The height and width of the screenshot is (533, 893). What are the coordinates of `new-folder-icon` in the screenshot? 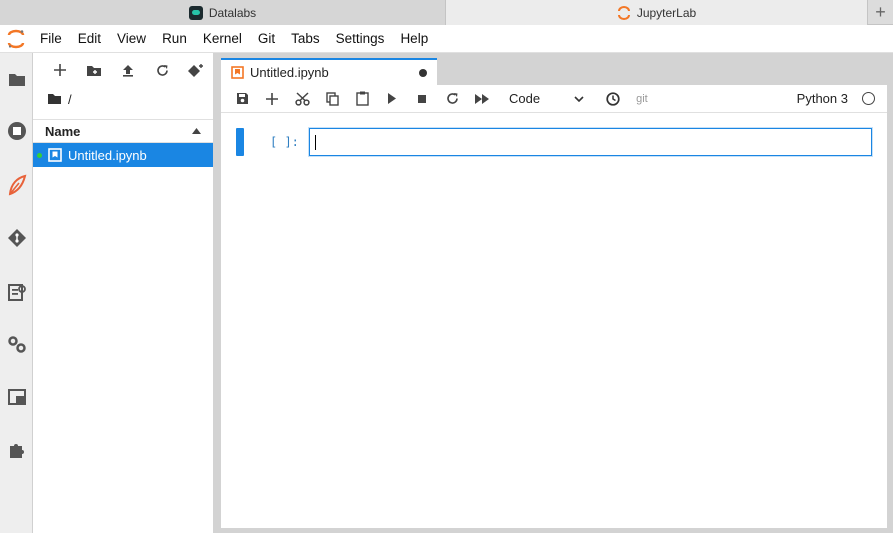 It's located at (94, 70).